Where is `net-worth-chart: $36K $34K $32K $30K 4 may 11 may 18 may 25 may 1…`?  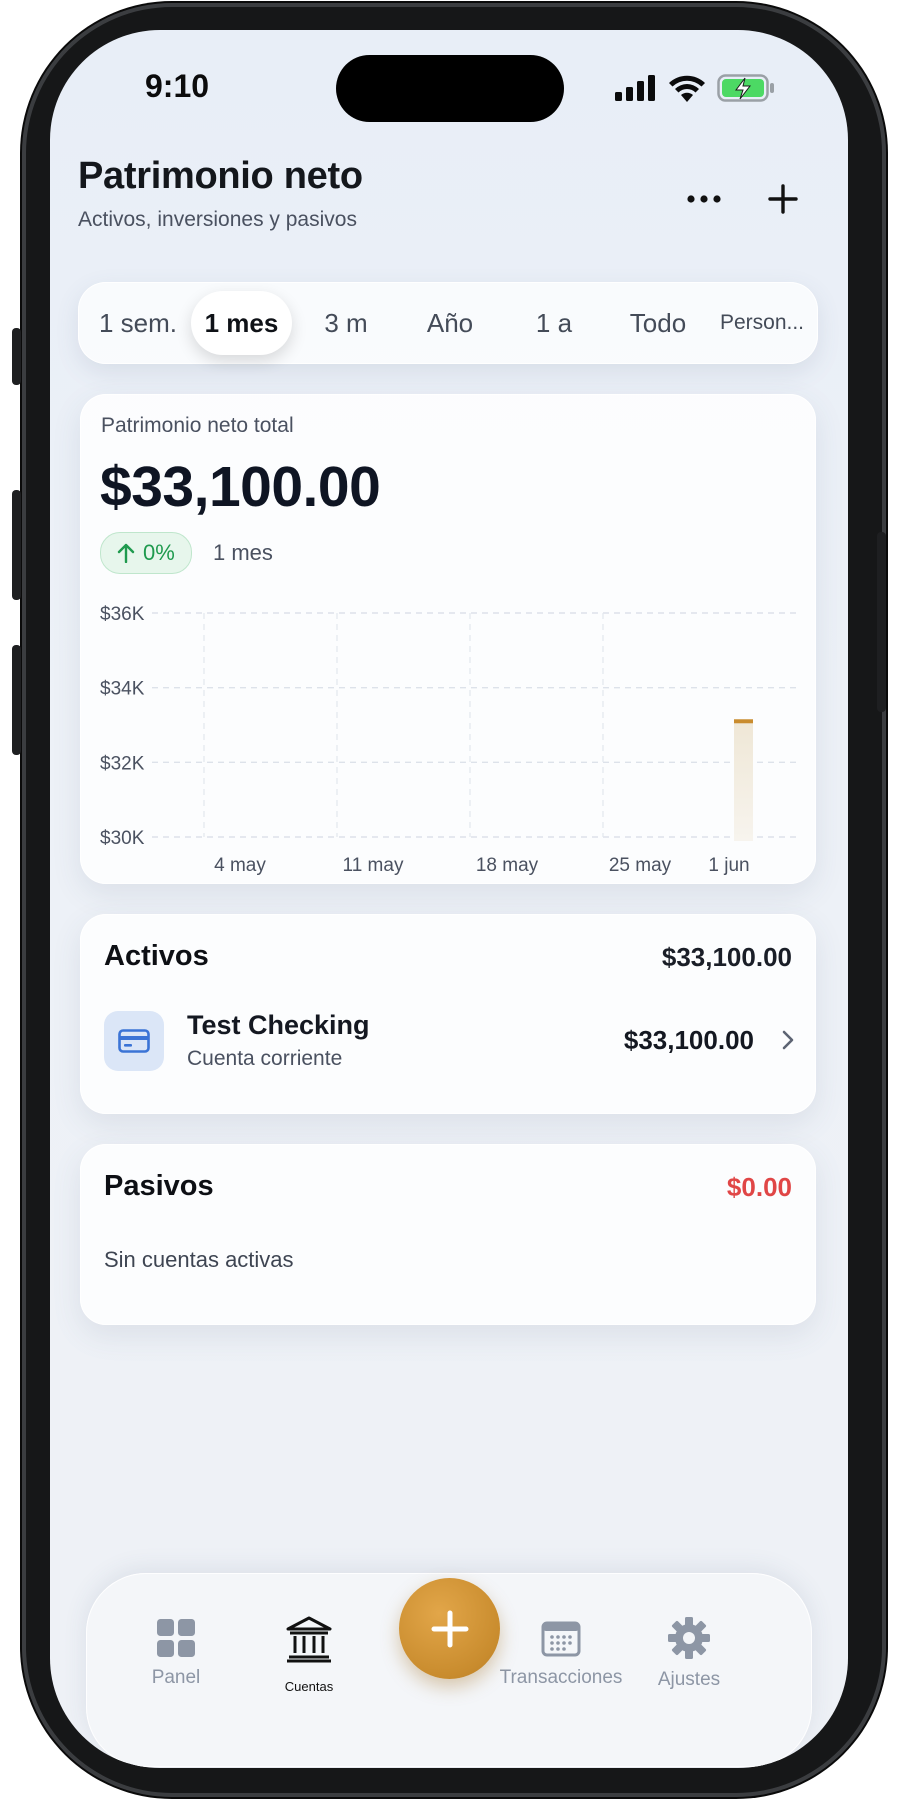 net-worth-chart: $36K $34K $32K $30K 4 may 11 may 18 may 25 may 1… is located at coordinates (448, 740).